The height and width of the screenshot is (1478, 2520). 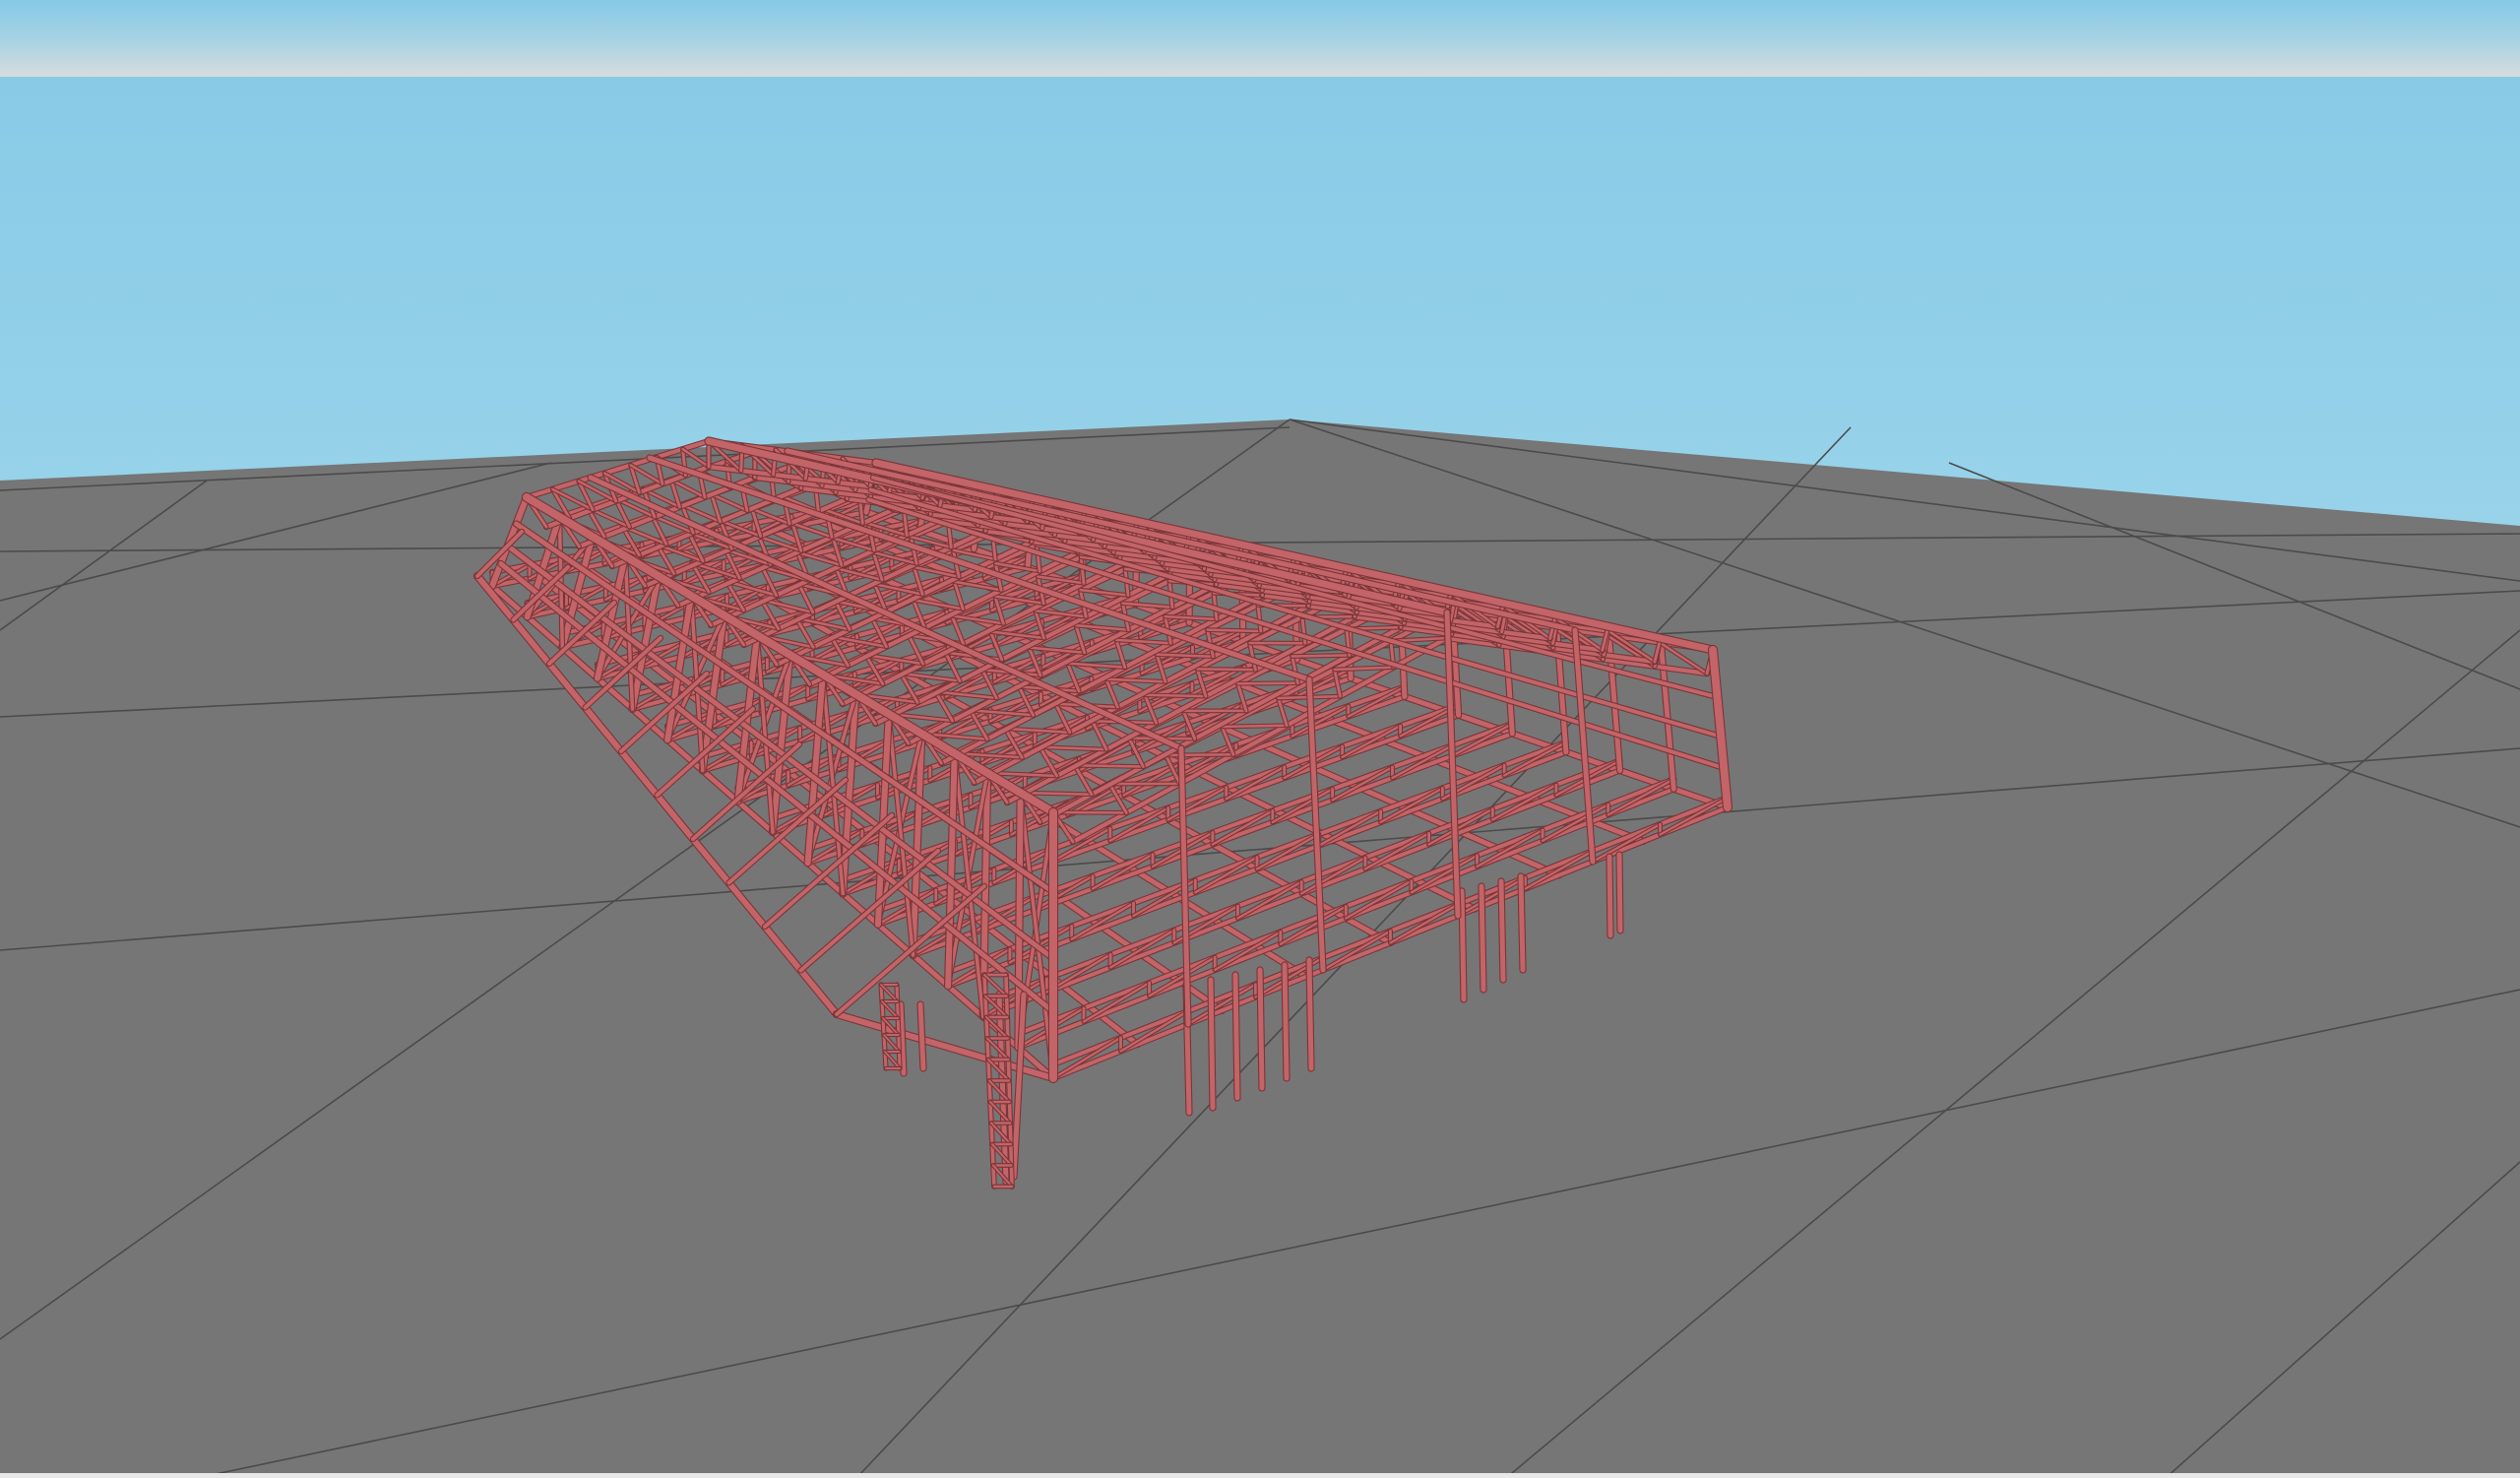 What do you see at coordinates (1260, 1475) in the screenshot?
I see `viewport-bottom-edge` at bounding box center [1260, 1475].